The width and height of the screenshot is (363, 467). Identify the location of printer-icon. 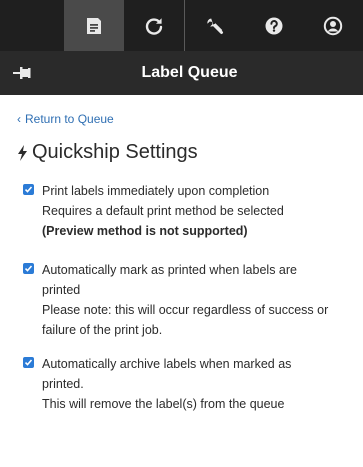
(94, 25).